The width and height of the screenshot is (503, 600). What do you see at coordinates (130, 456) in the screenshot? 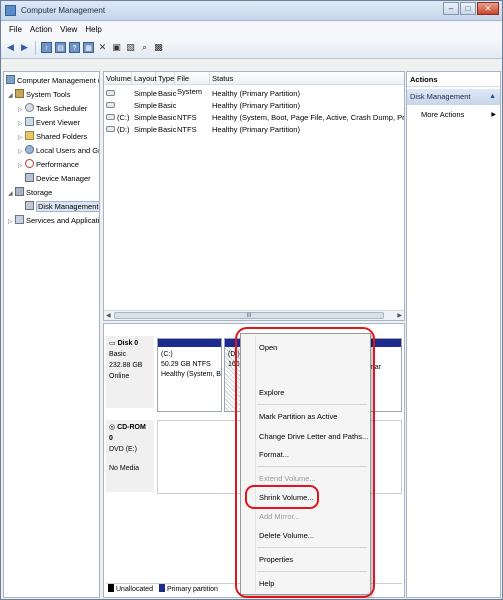
I see `cdrom0-label: ◎ CD-ROM 0 DVD (E:) No Media` at bounding box center [130, 456].